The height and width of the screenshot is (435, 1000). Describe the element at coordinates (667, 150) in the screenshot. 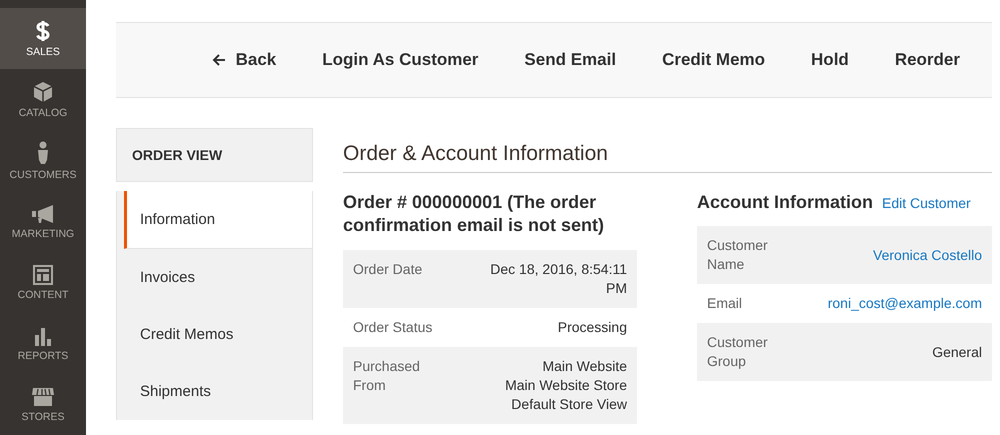

I see `section-title: Order & Account Information` at that location.